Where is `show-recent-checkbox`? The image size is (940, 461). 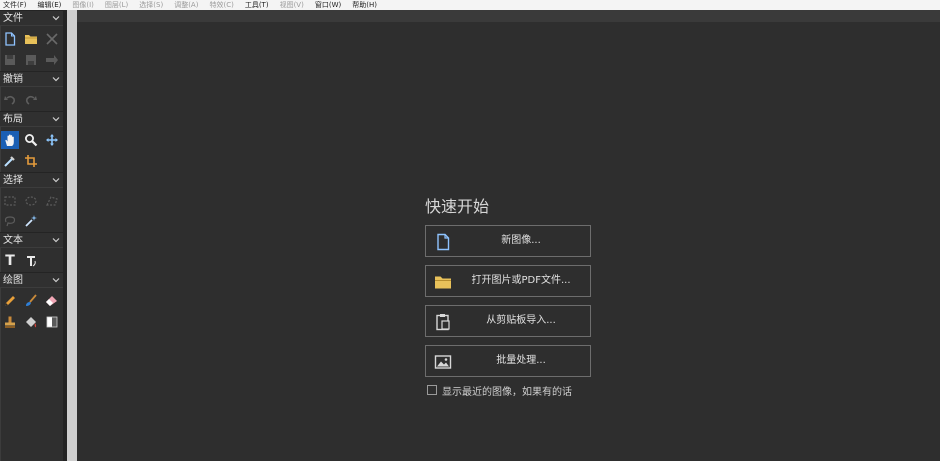
show-recent-checkbox is located at coordinates (432, 390).